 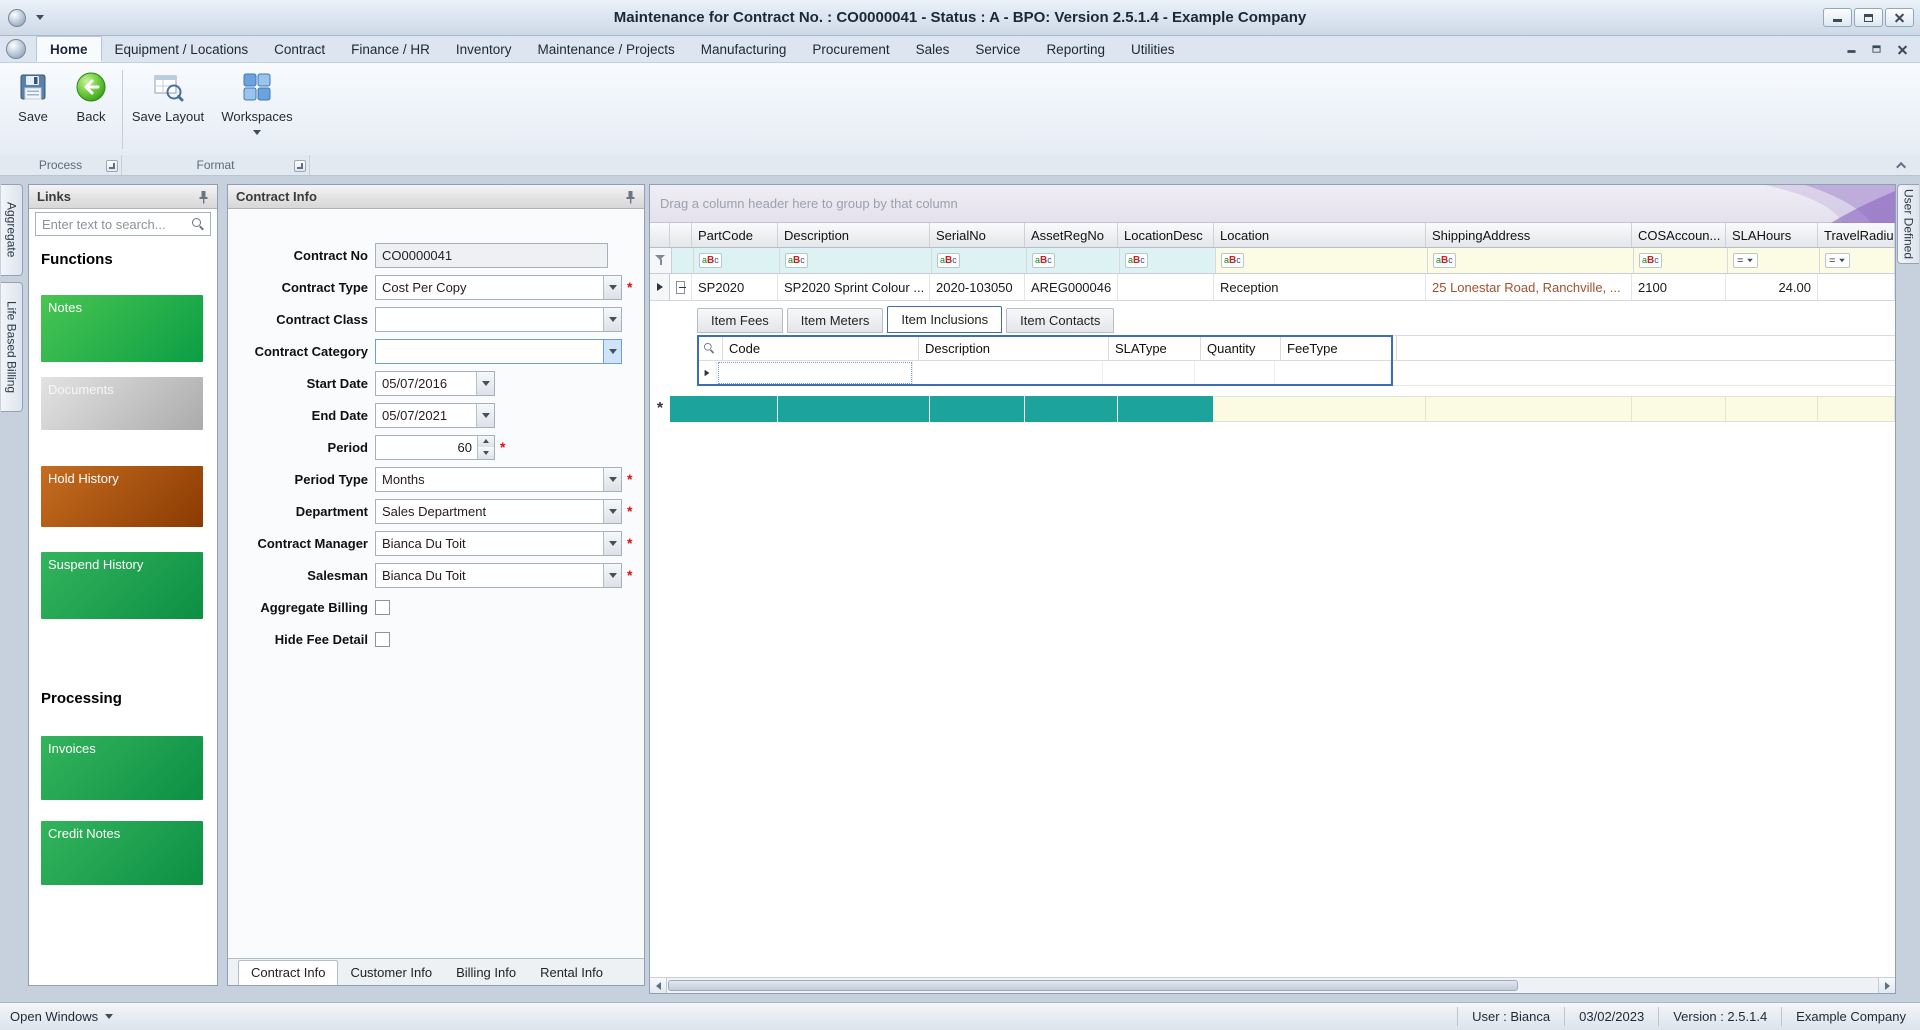 What do you see at coordinates (1851, 51) in the screenshot?
I see `mdi-minimize-button` at bounding box center [1851, 51].